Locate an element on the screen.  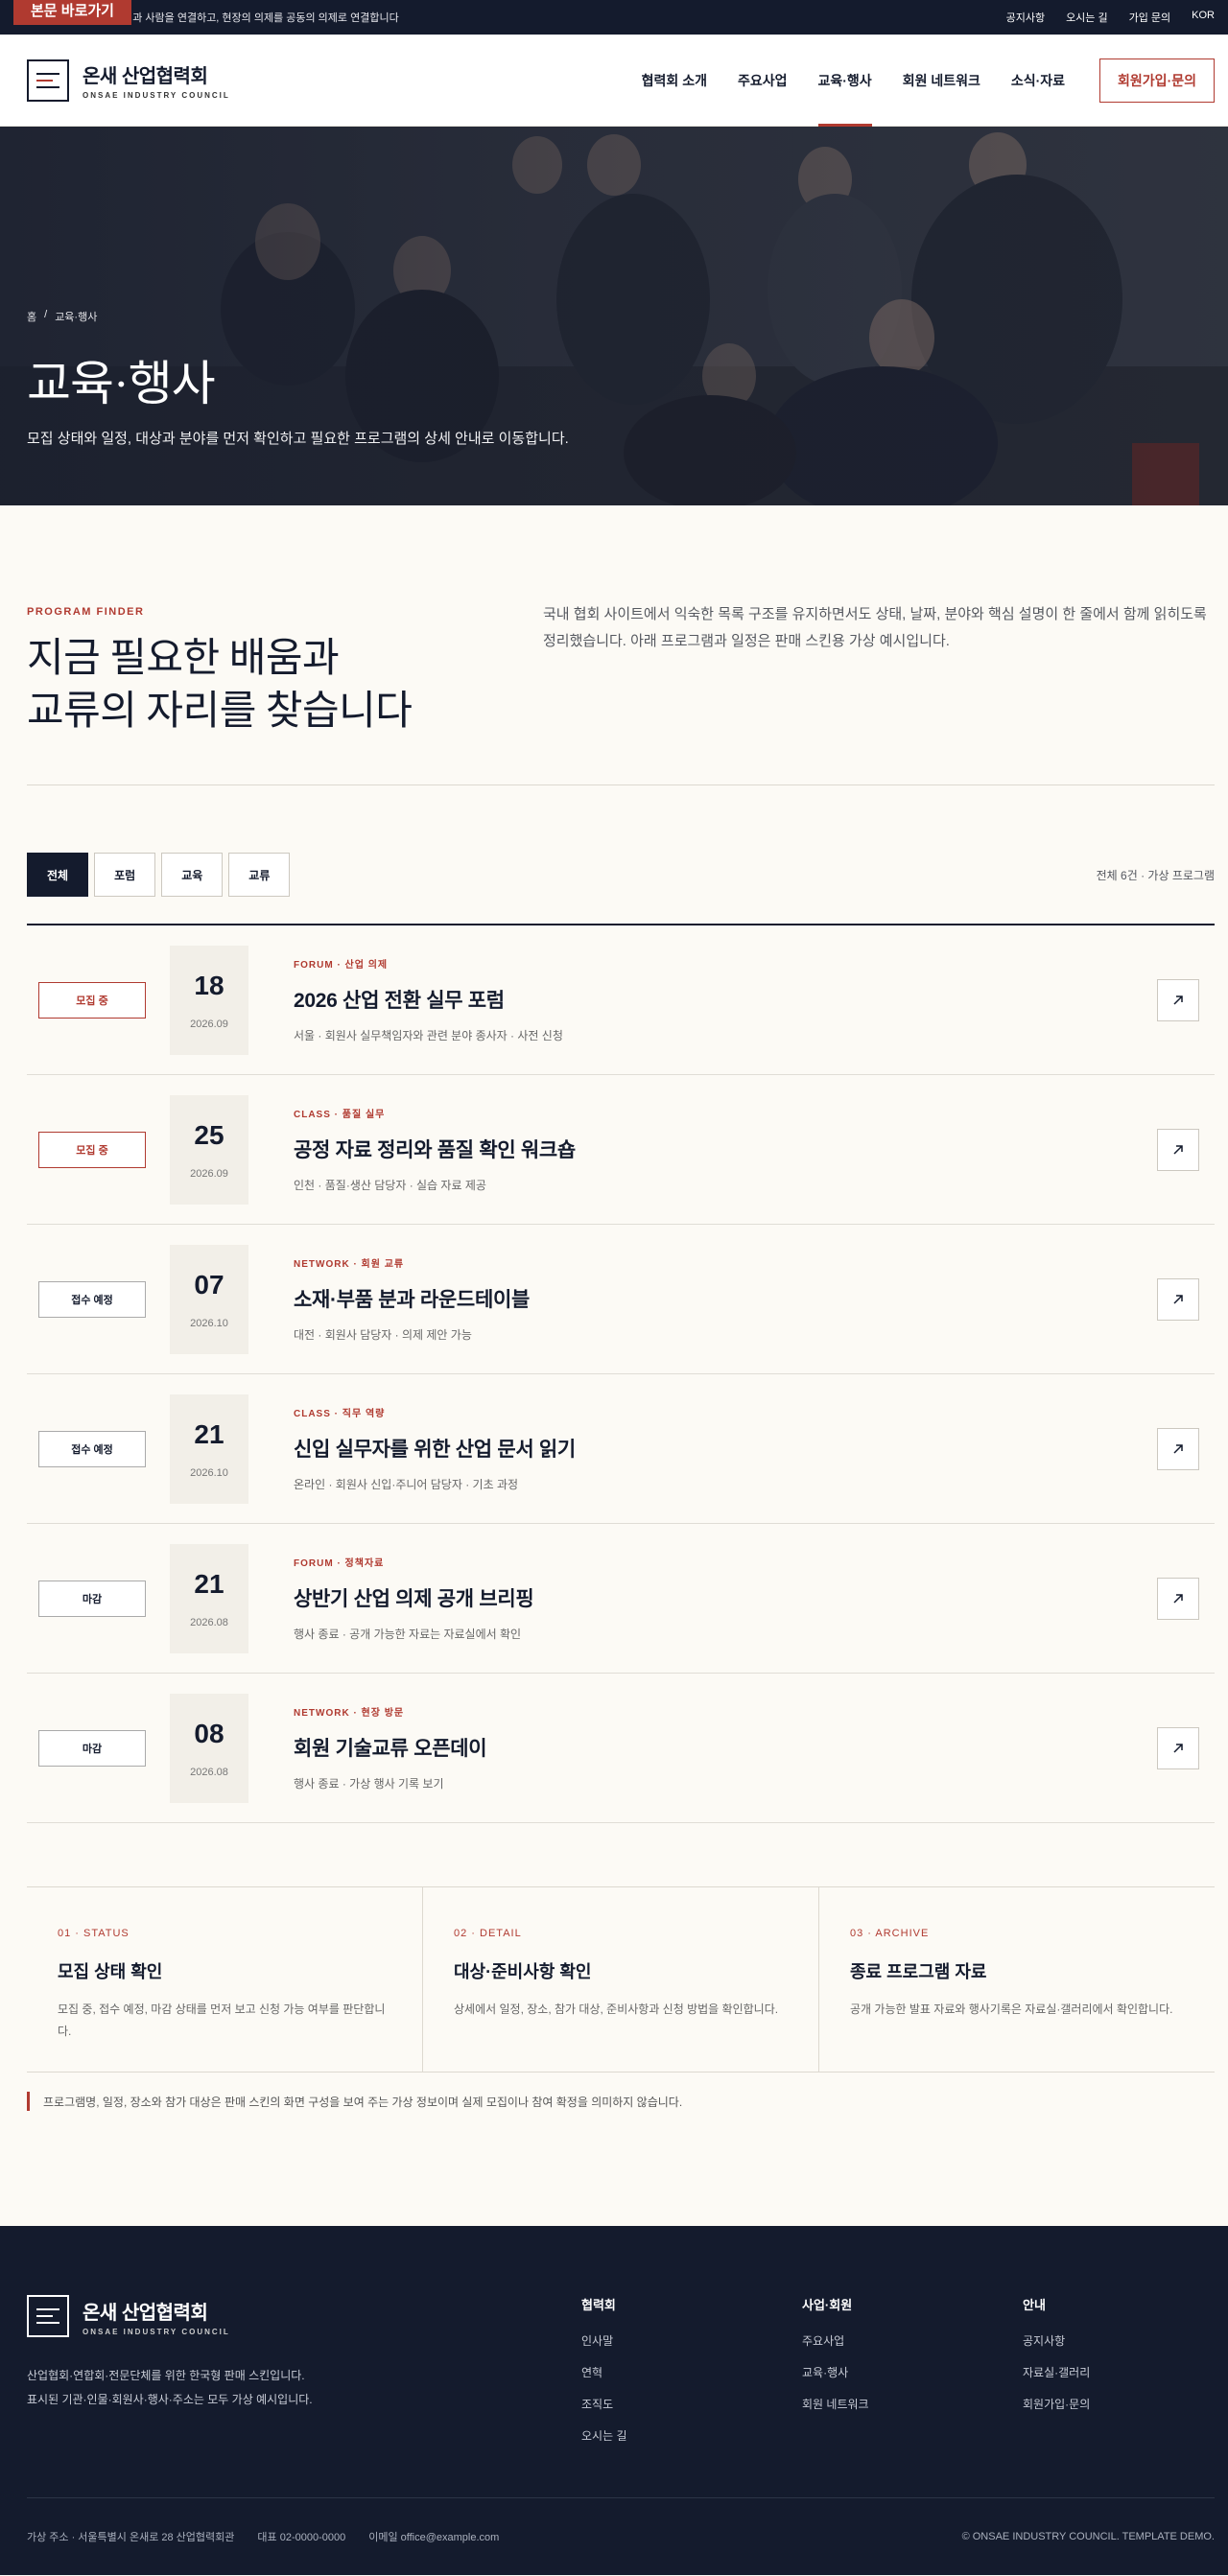
join-inquiry-button: 회원가입·문의 is located at coordinates (1157, 80).